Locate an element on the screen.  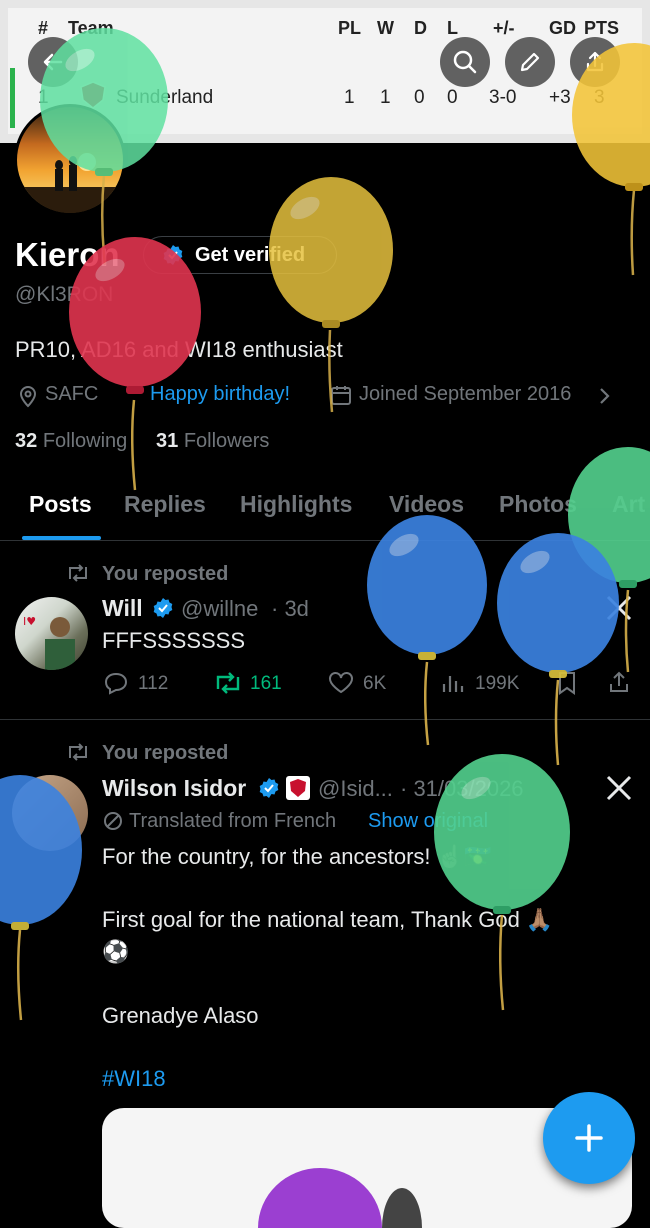
post-author-avatar is located at coordinates (50, 813).